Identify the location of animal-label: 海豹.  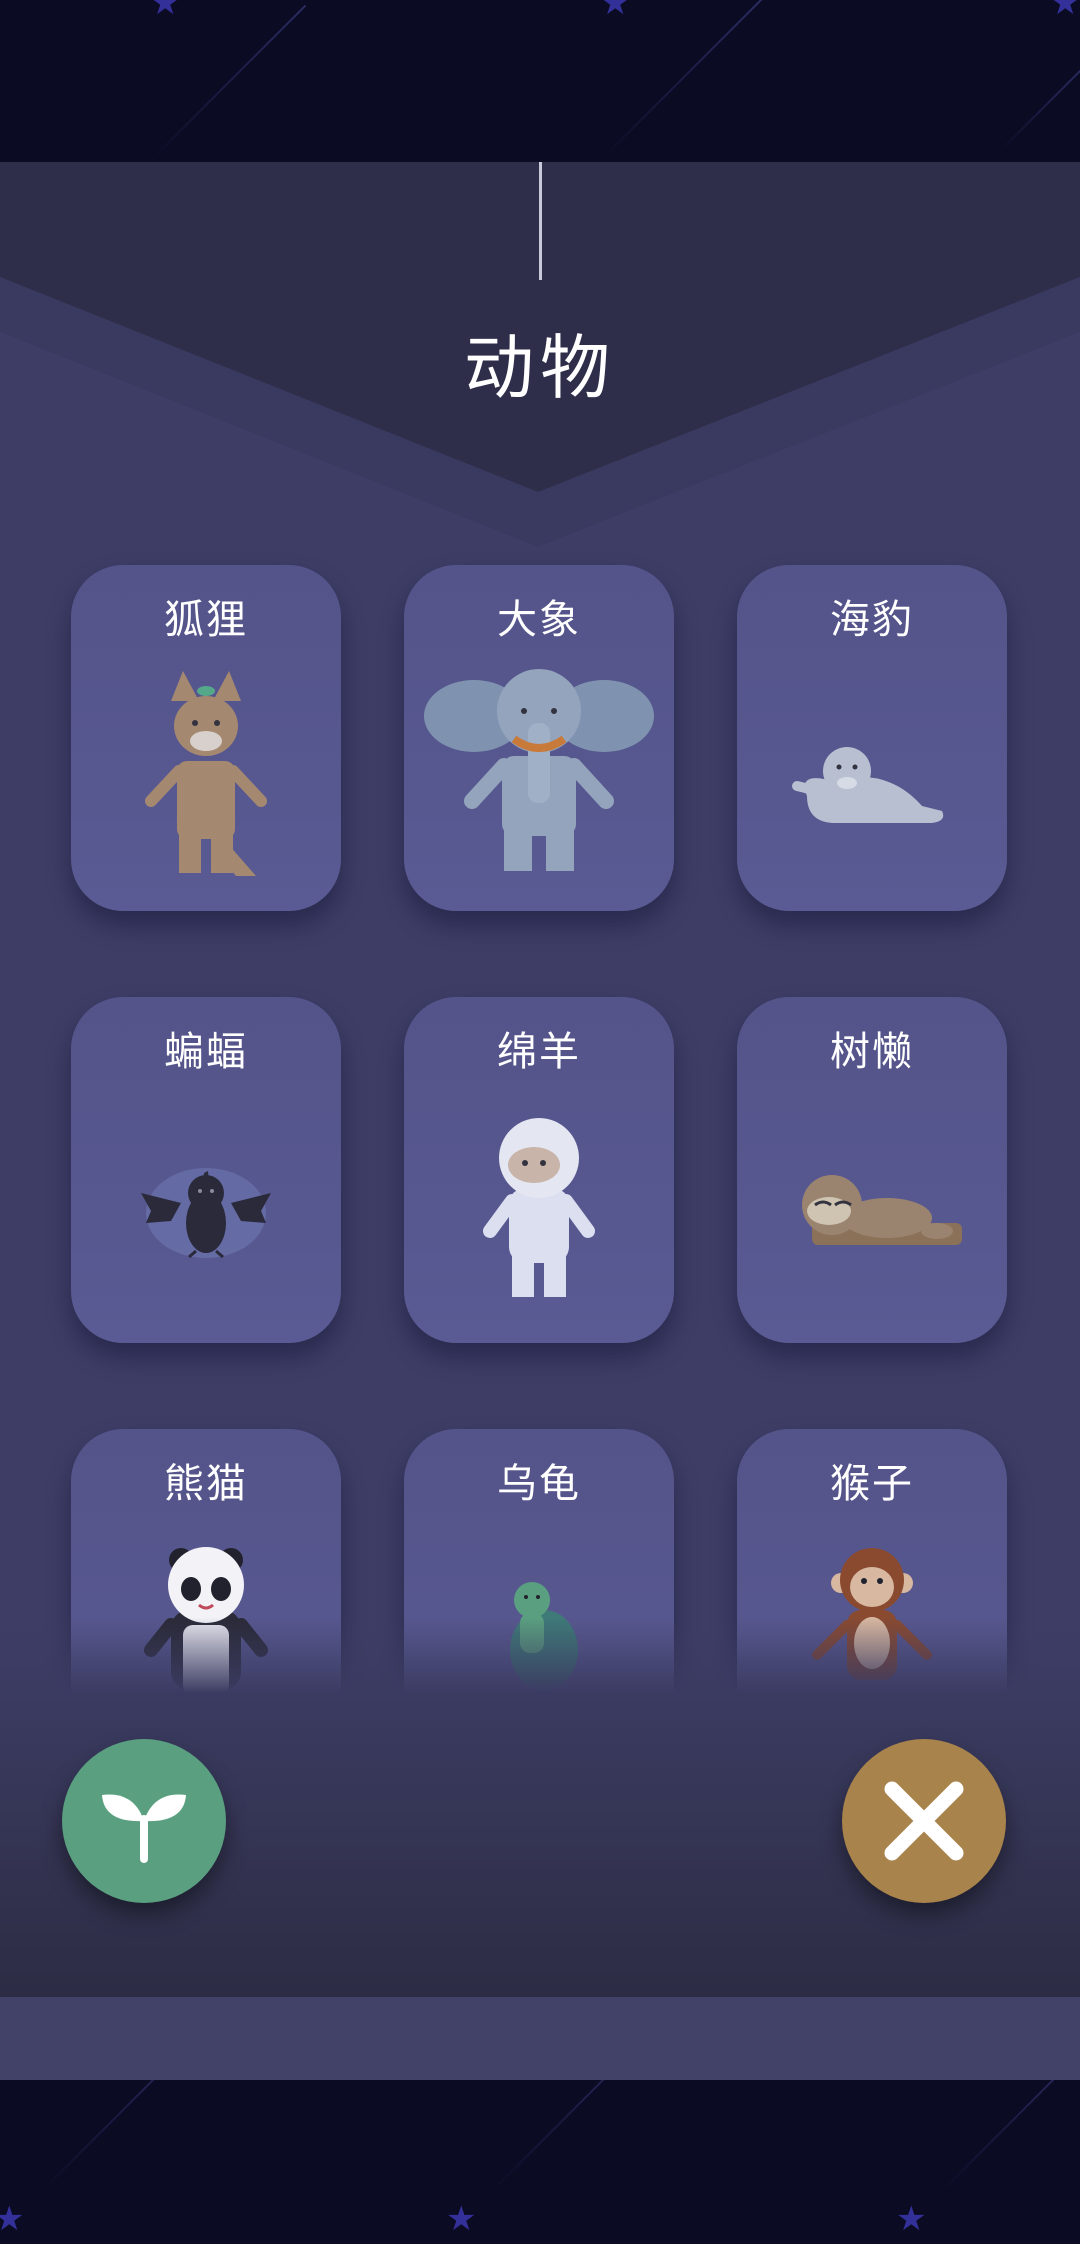
(872, 620).